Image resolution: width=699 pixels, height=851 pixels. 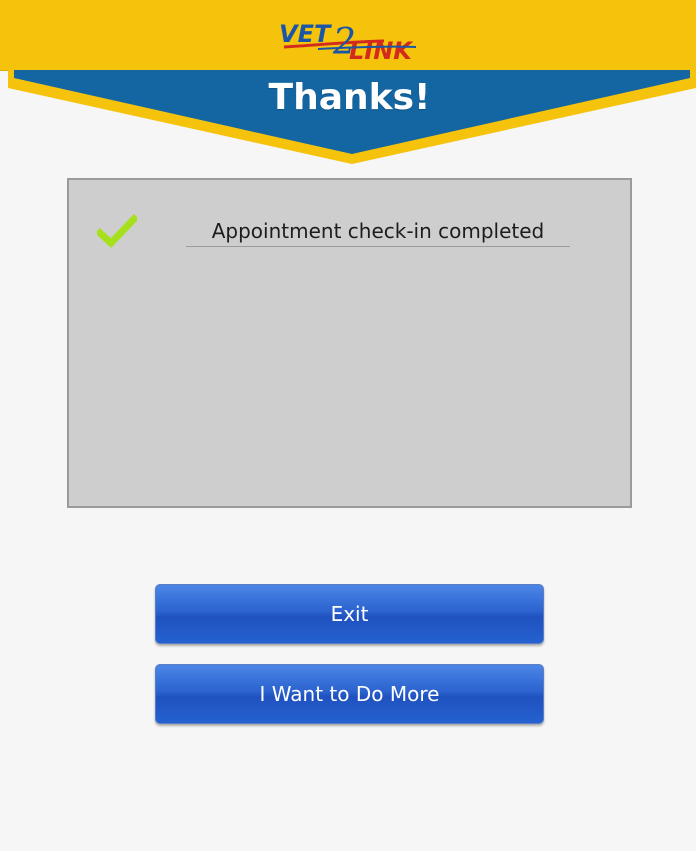 I want to click on logo-glyph: 2, so click(x=344, y=42).